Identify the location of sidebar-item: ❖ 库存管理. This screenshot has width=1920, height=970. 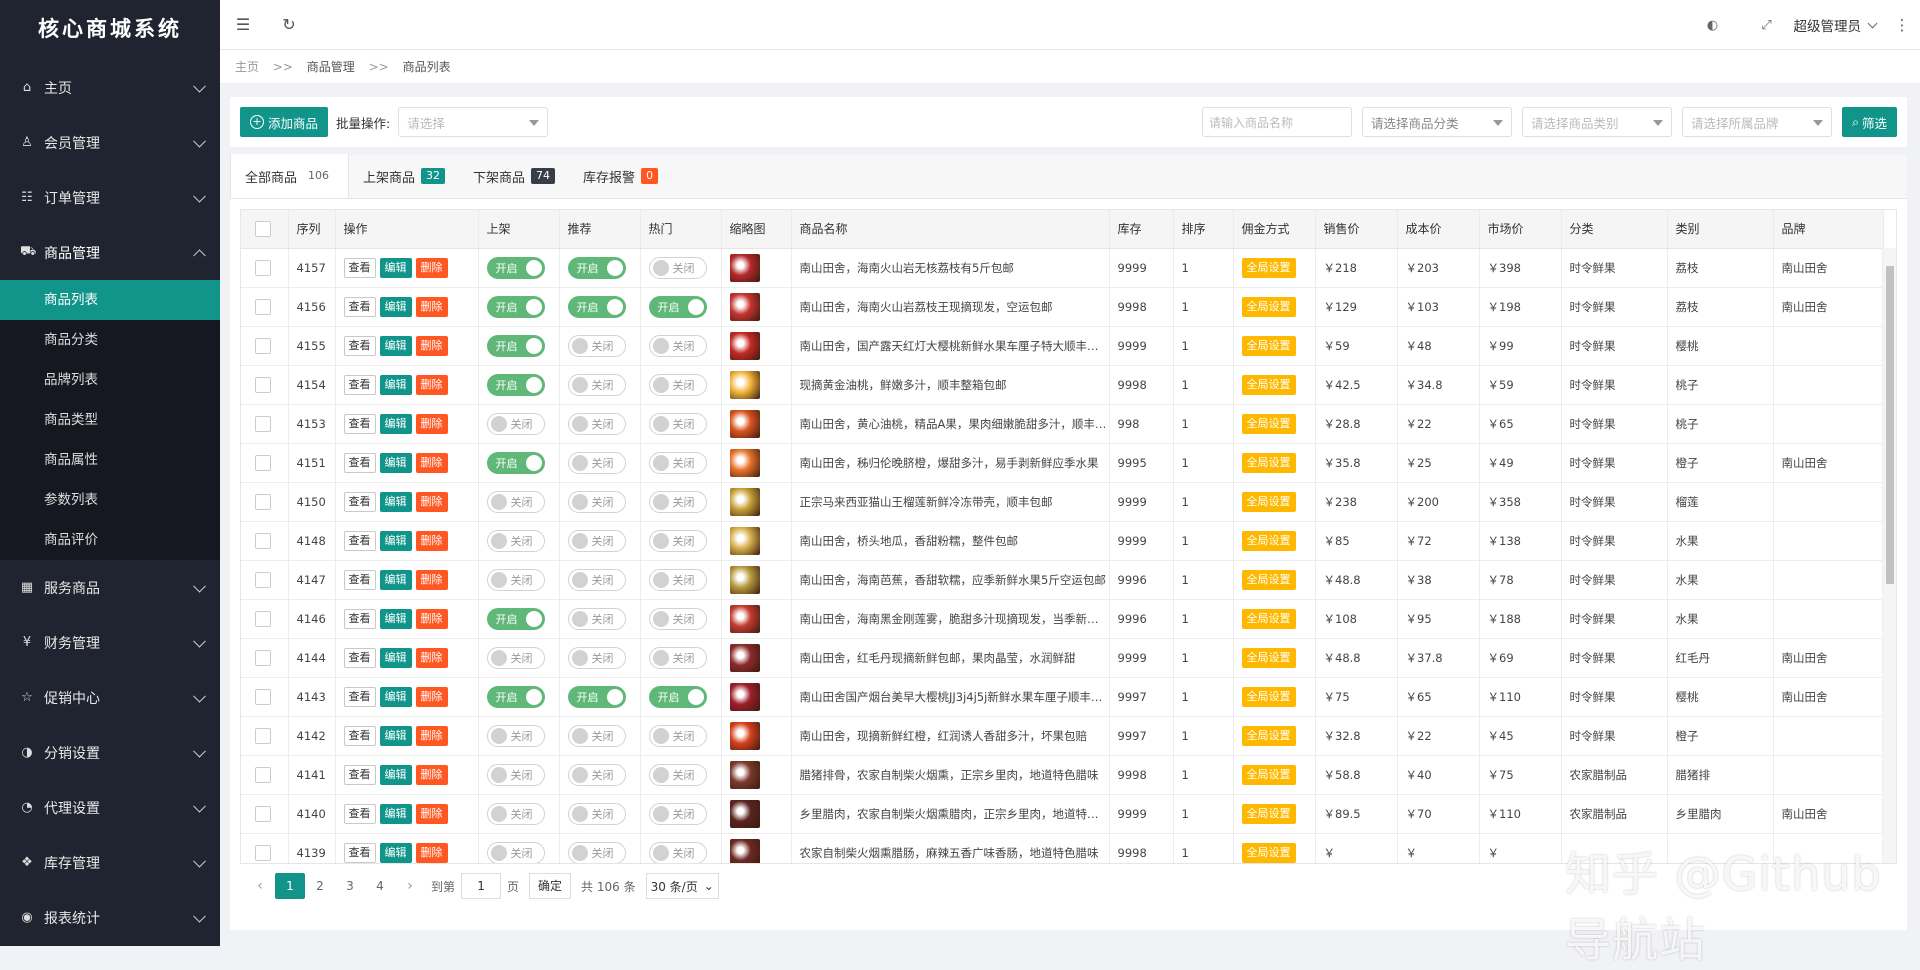
(110, 862).